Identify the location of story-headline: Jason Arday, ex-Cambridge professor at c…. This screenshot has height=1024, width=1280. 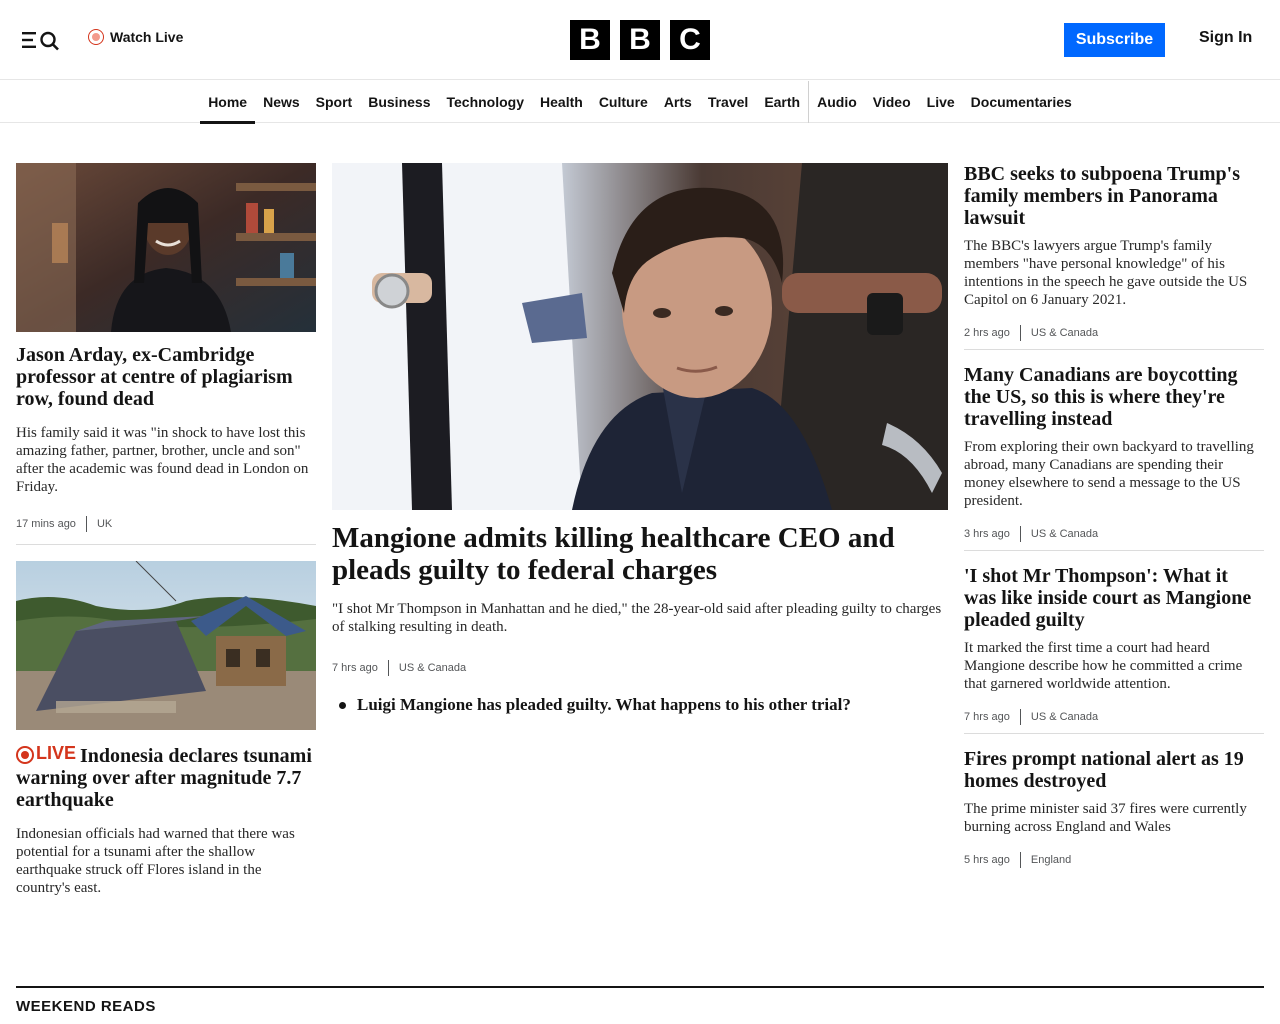
(166, 377).